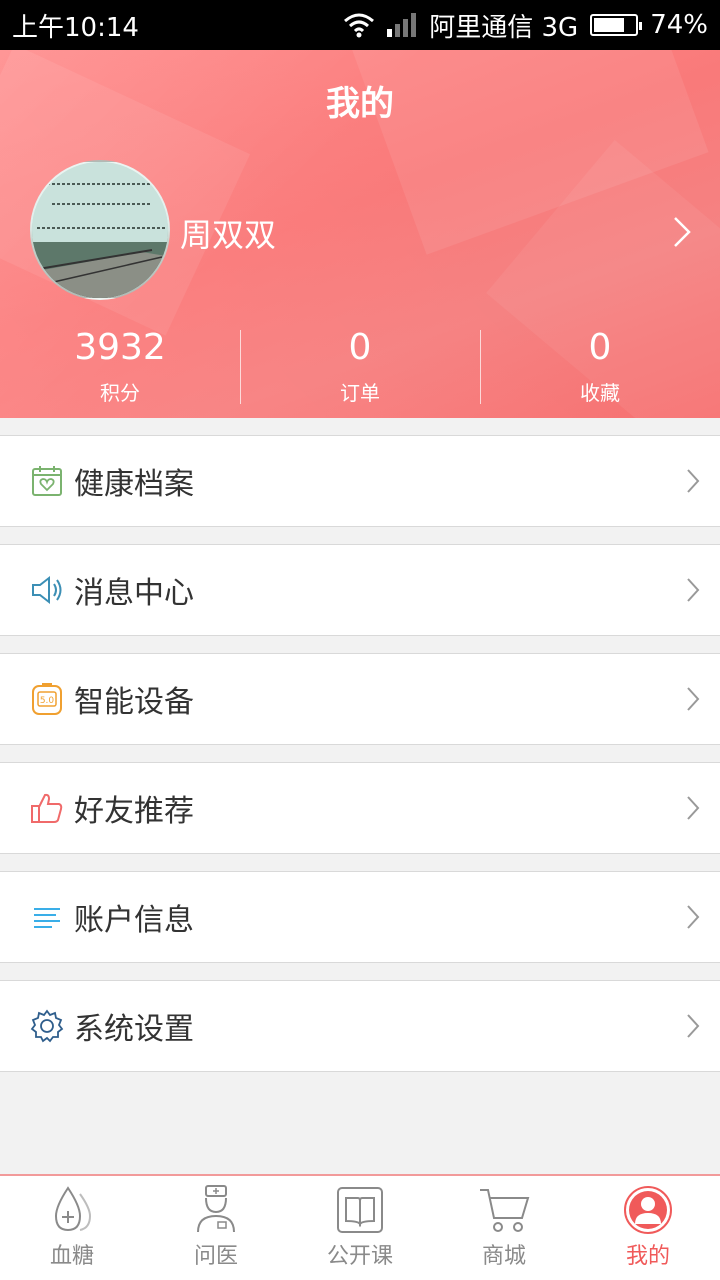 The width and height of the screenshot is (720, 1280). What do you see at coordinates (503, 1256) in the screenshot?
I see `tab-label: 商城` at bounding box center [503, 1256].